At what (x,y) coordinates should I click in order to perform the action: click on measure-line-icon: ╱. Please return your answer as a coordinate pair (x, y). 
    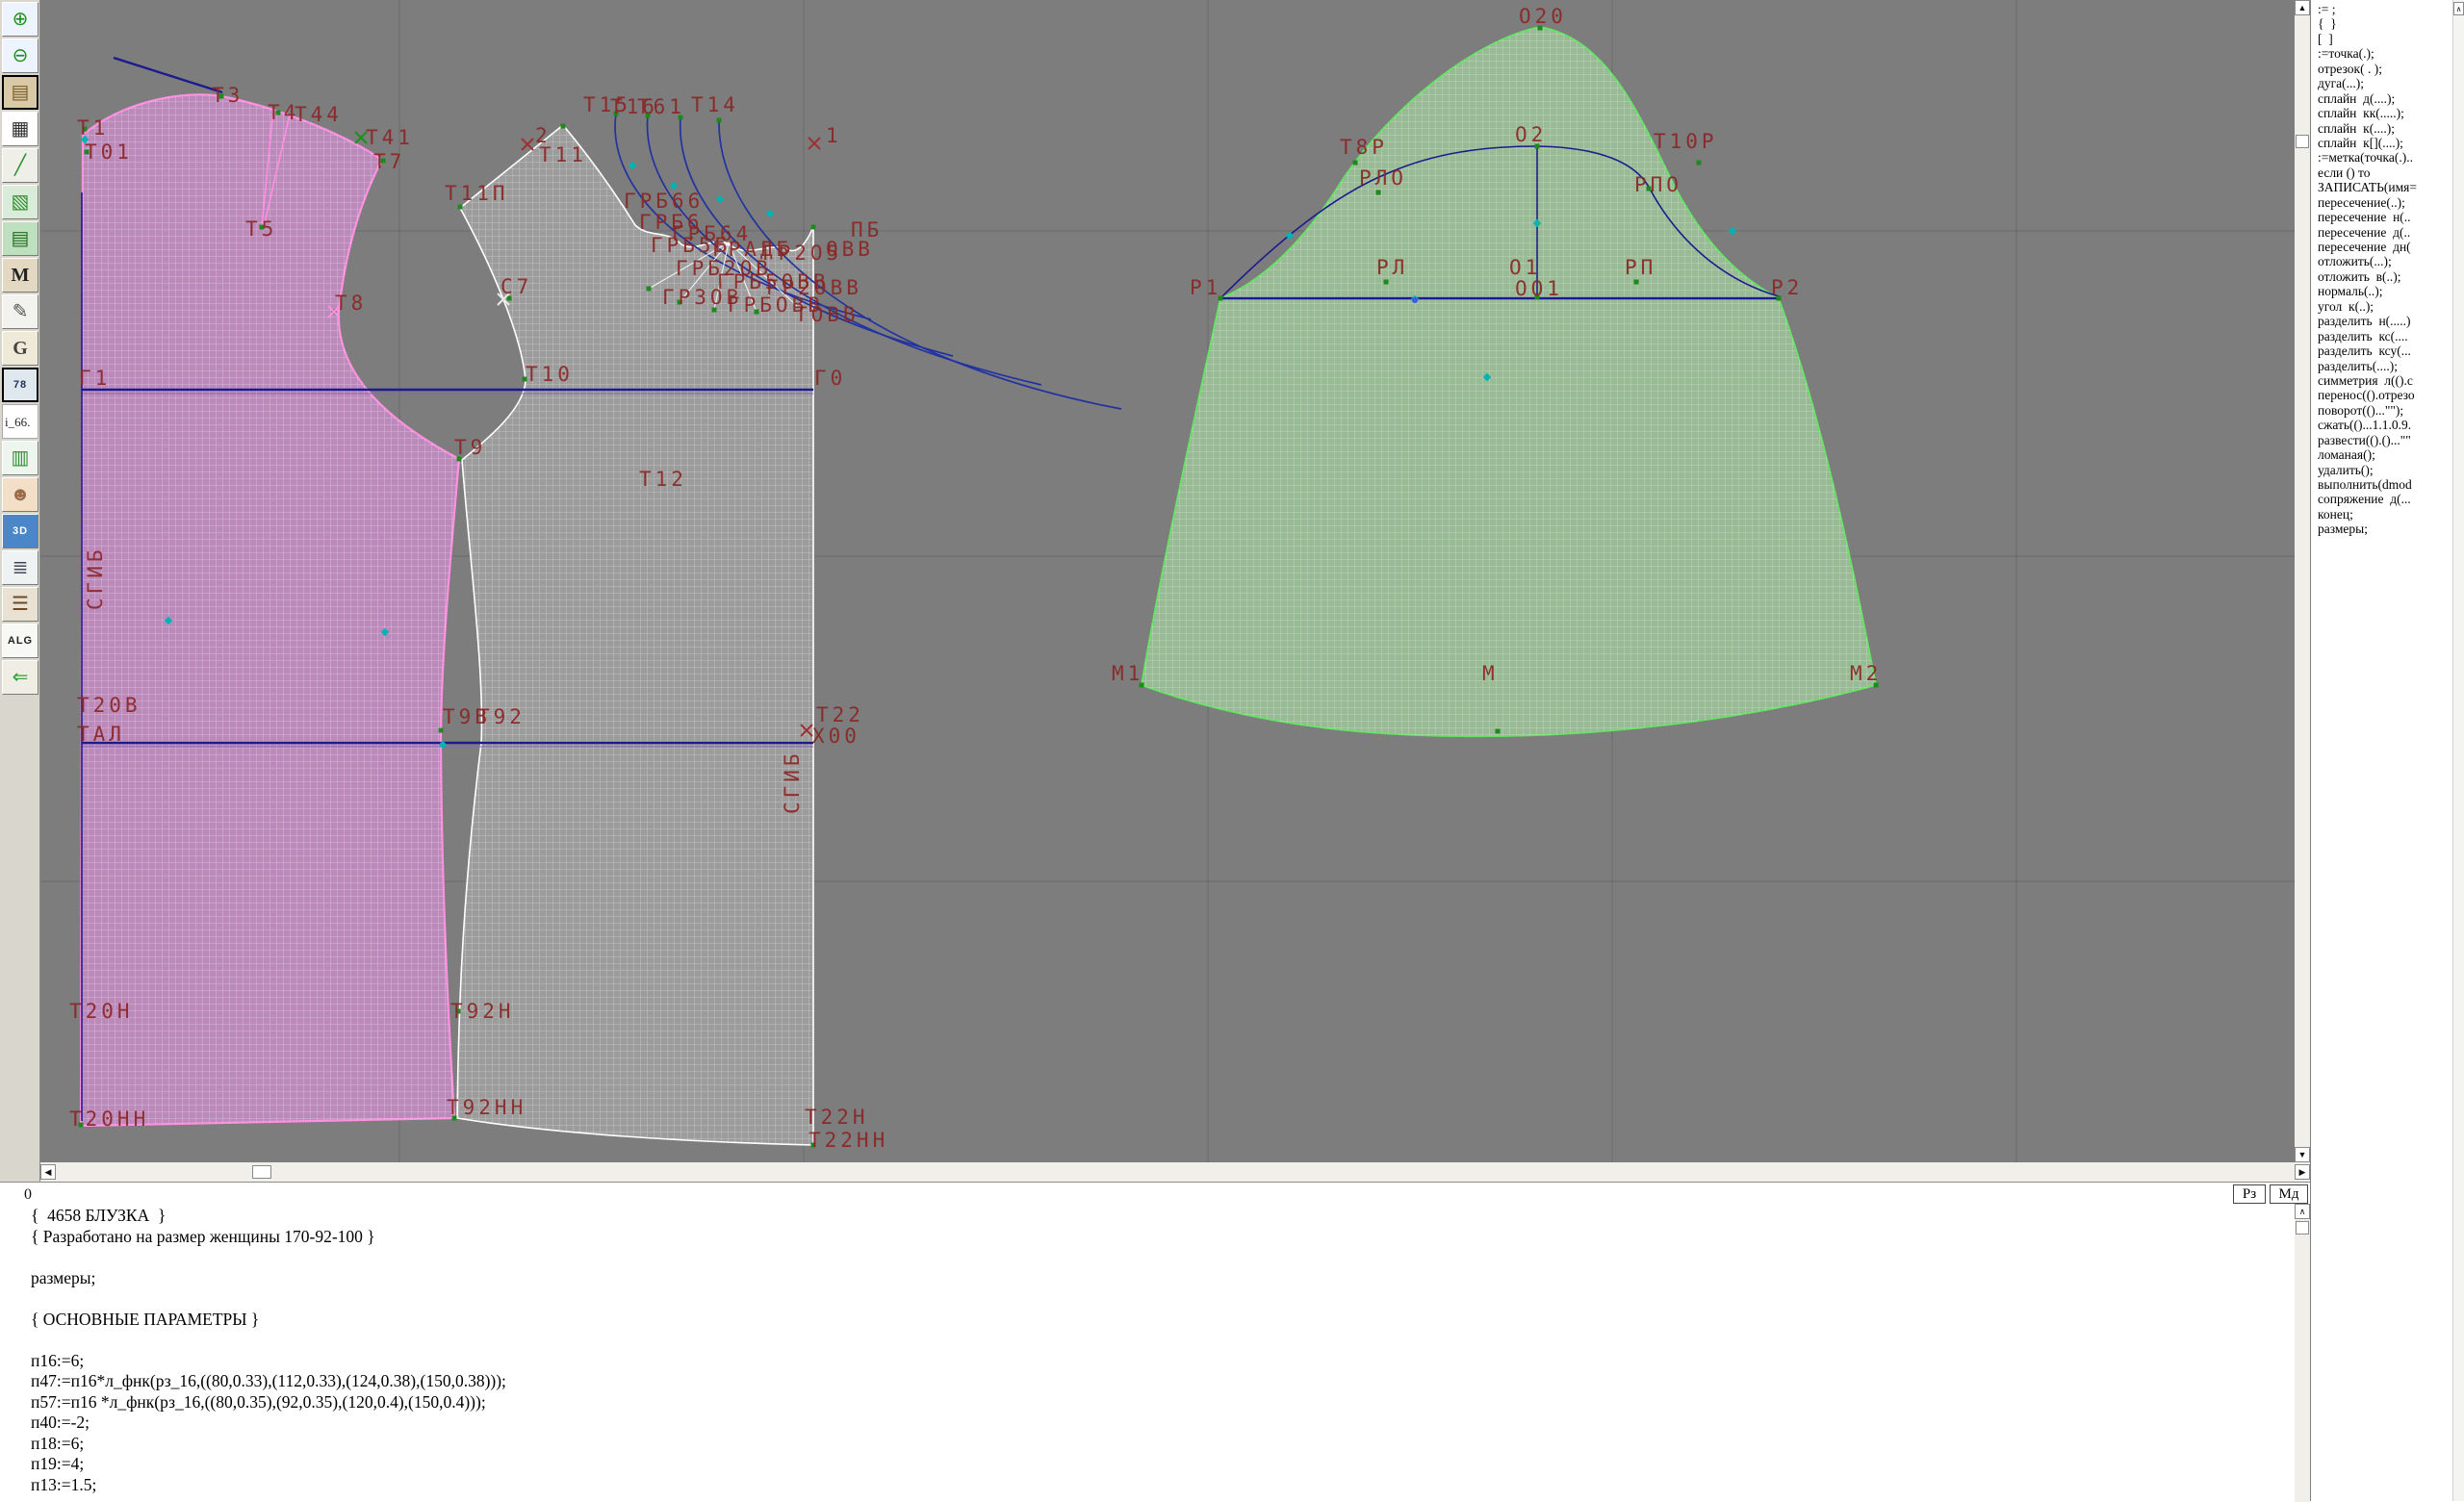
    Looking at the image, I should click on (20, 166).